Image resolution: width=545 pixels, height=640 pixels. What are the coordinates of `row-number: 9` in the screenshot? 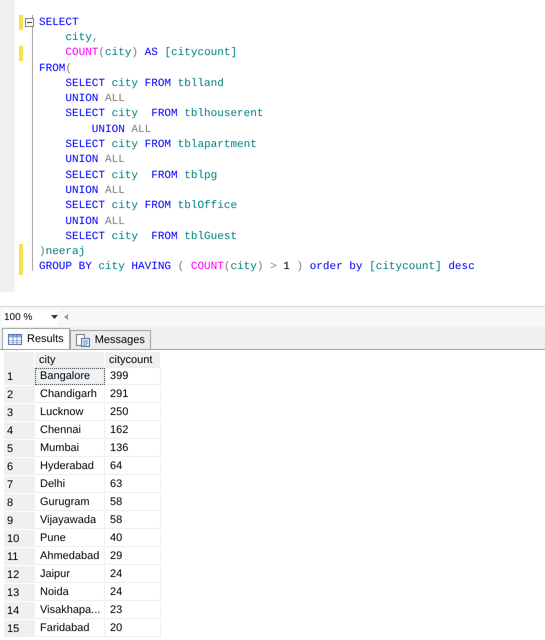 It's located at (19, 521).